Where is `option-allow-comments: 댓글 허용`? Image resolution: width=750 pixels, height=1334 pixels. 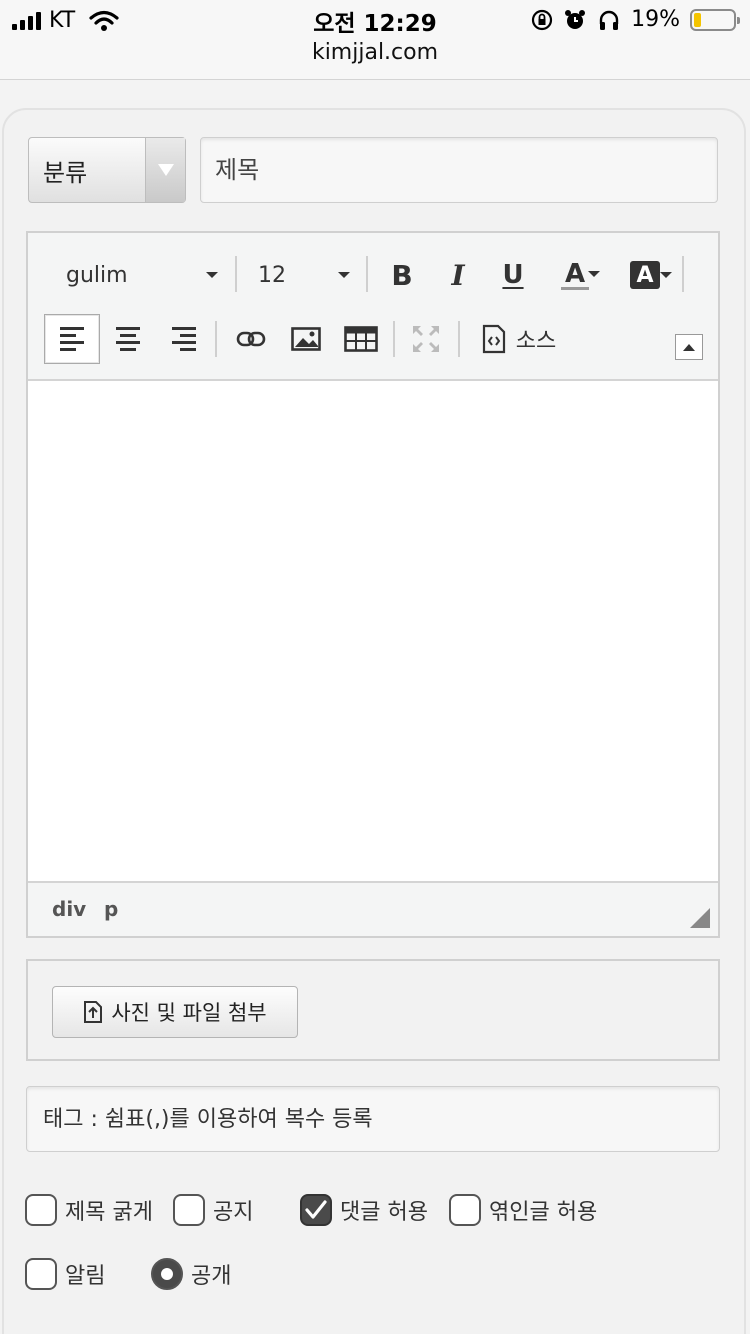
option-allow-comments: 댓글 허용 is located at coordinates (364, 1210).